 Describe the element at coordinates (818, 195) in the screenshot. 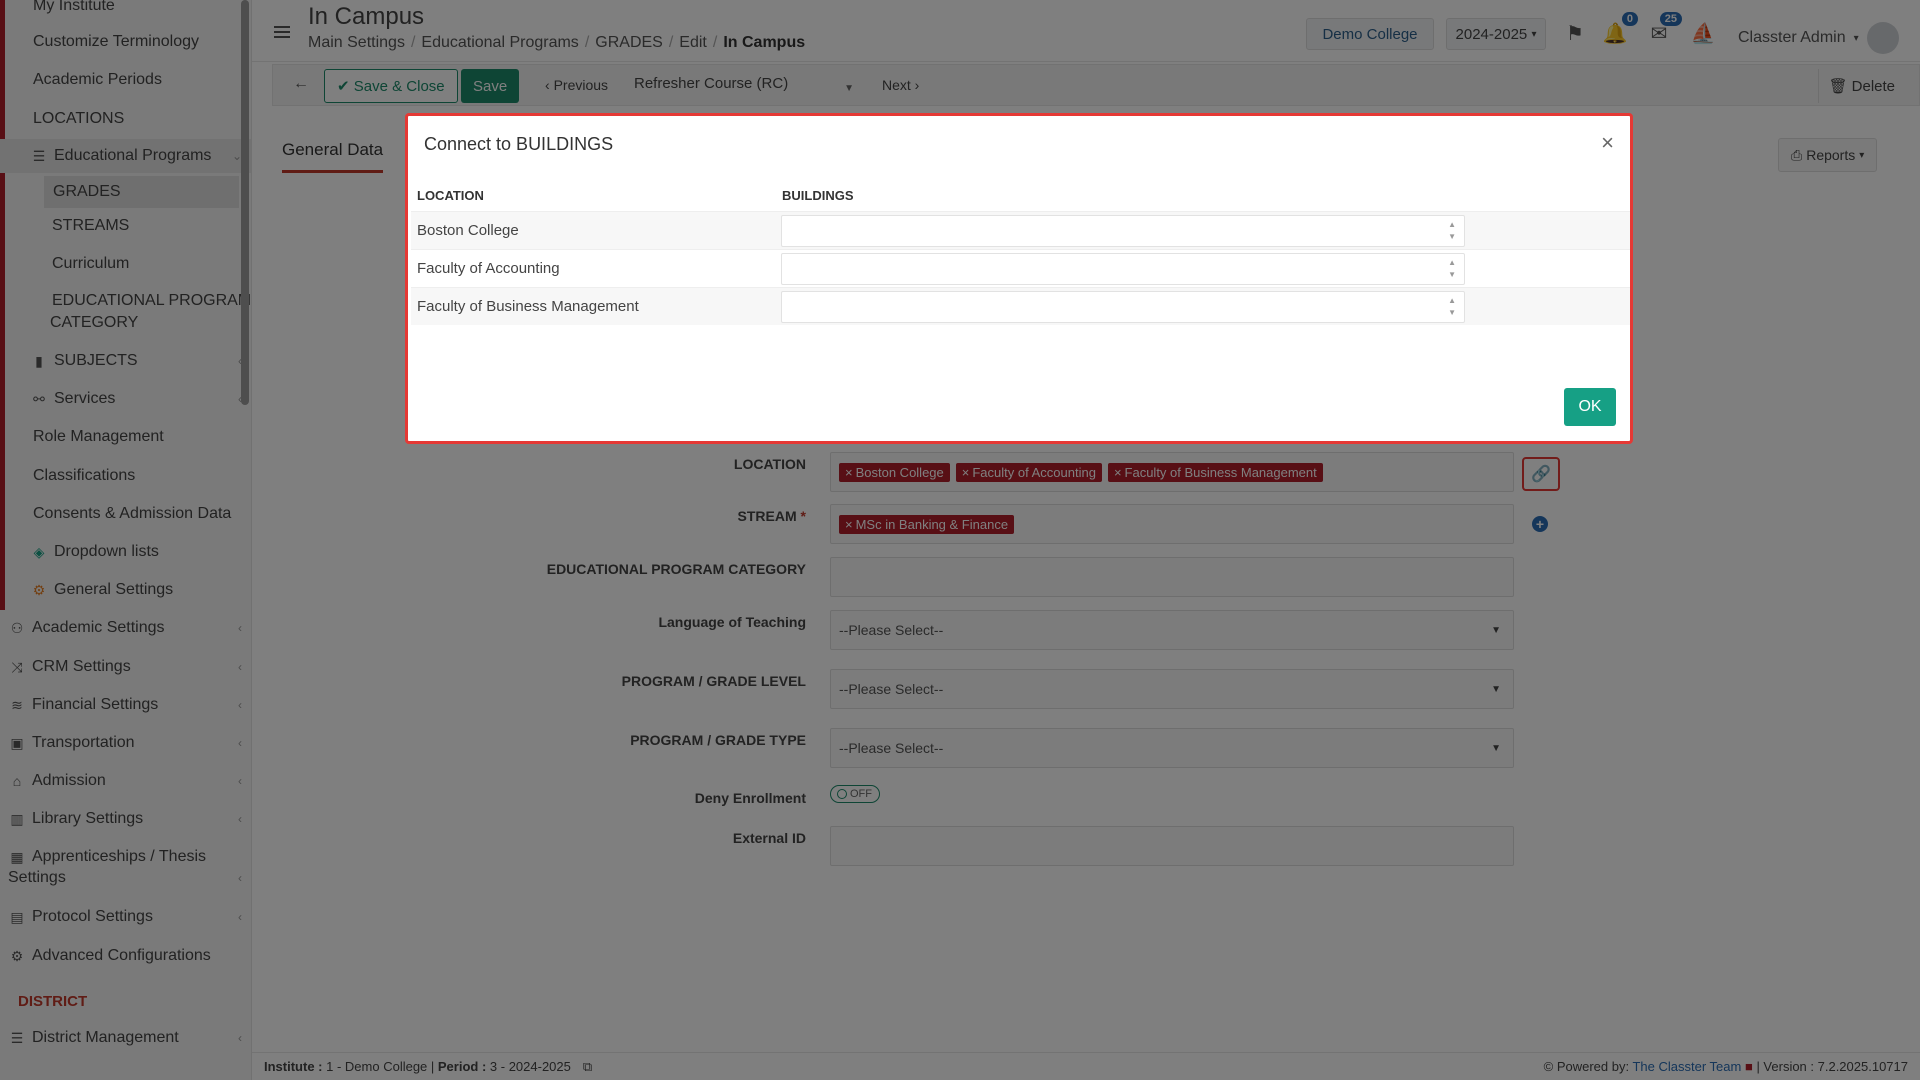

I see `column-header-buildings: BUILDINGS` at that location.